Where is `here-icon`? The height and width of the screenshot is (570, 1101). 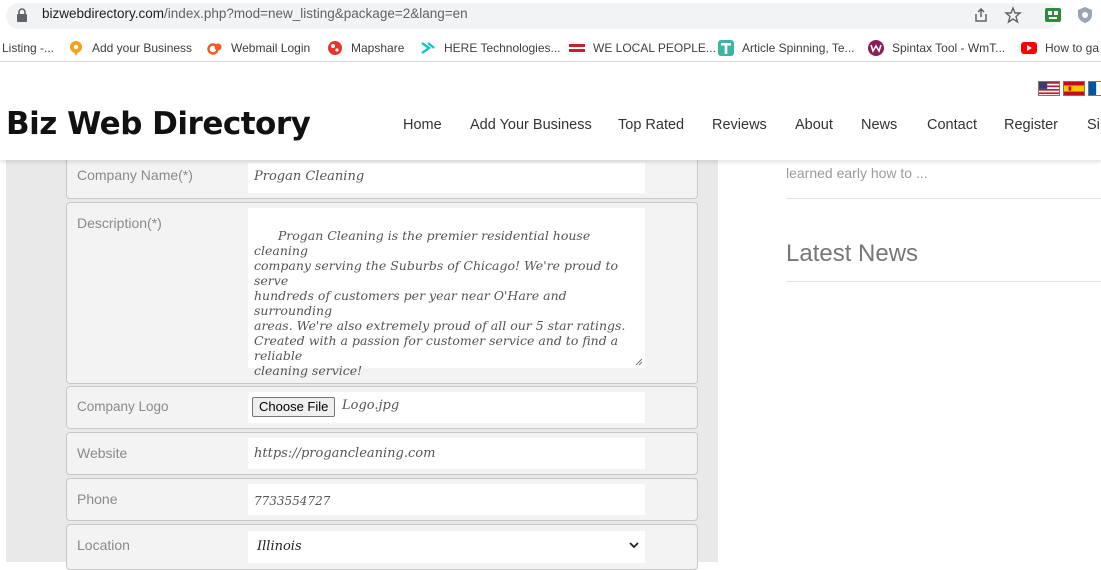
here-icon is located at coordinates (428, 48).